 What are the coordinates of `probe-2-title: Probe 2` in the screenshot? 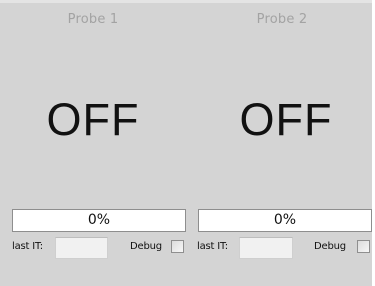 It's located at (282, 19).